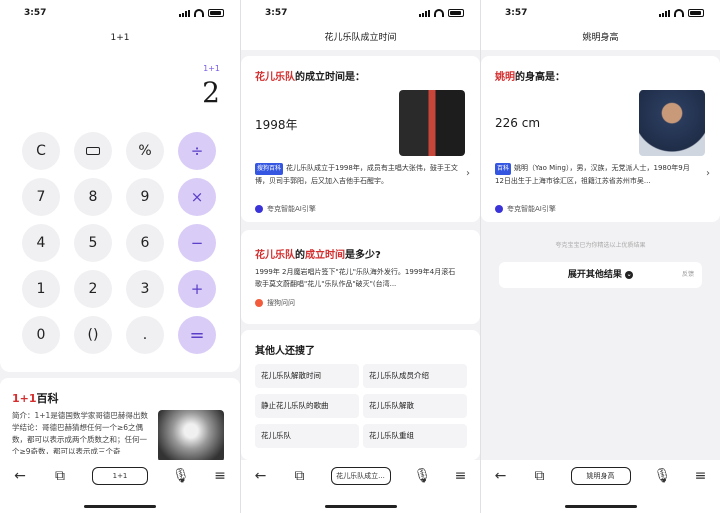 The width and height of the screenshot is (720, 513). What do you see at coordinates (307, 376) in the screenshot?
I see `related-chip: 花儿乐队解散时间` at bounding box center [307, 376].